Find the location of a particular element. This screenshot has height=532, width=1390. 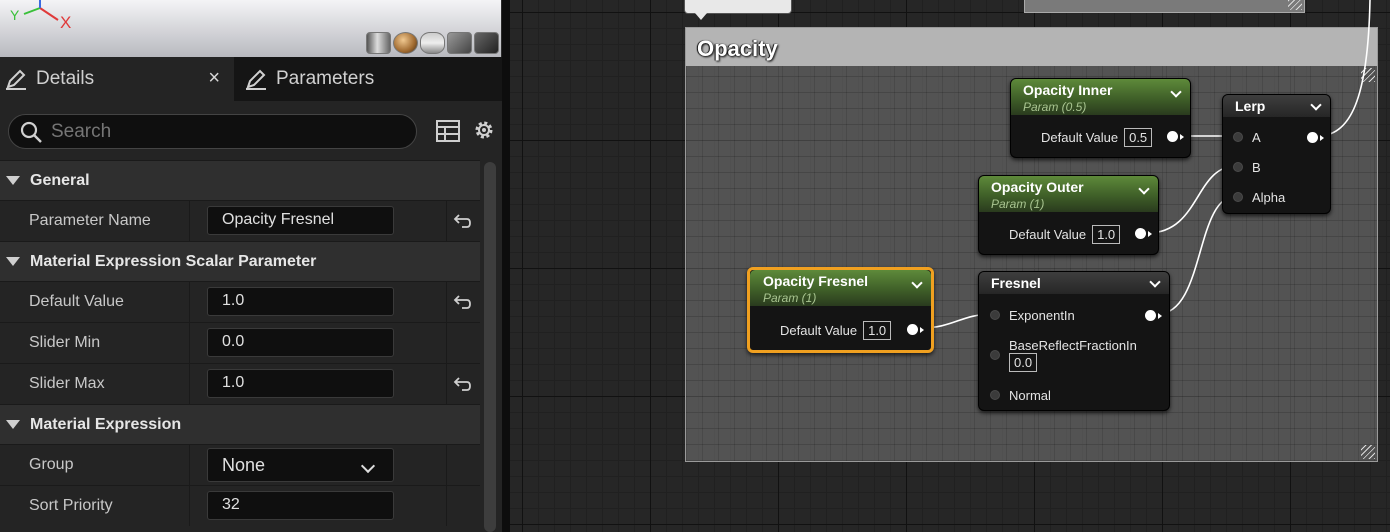

category-scalar-parameter: Material Expression Scalar Parameter is located at coordinates (240, 261).